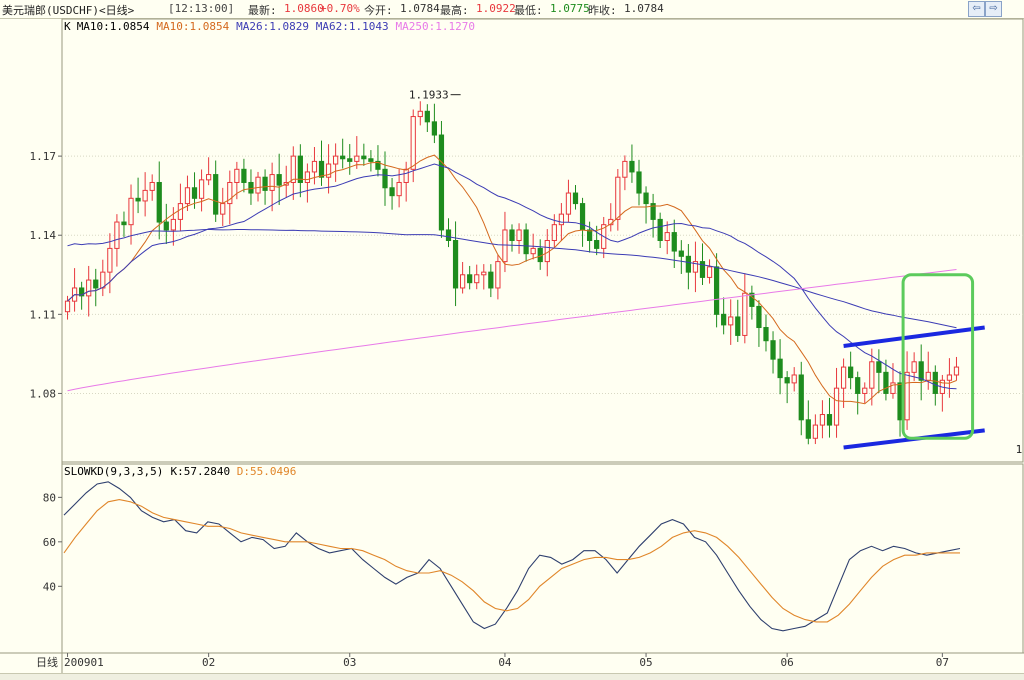 This screenshot has height=680, width=1024. Describe the element at coordinates (43, 393) in the screenshot. I see `price-tick-label: 1.08` at that location.